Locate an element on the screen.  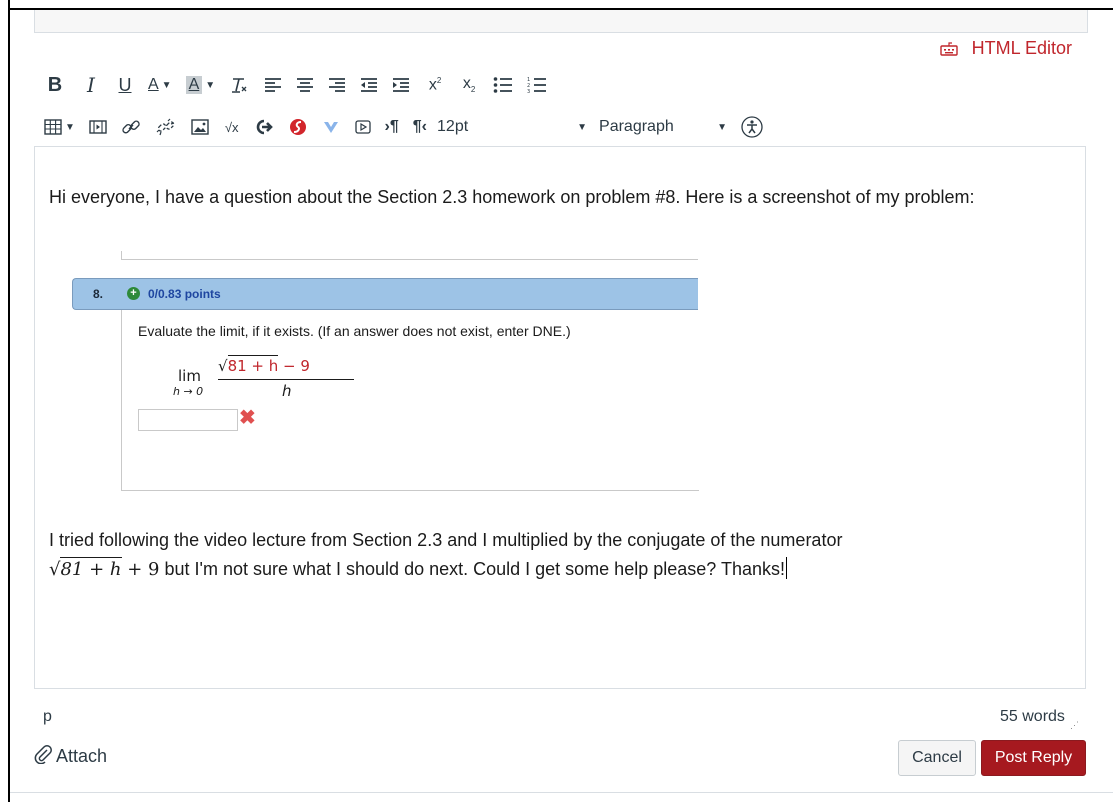
underline-icon: U is located at coordinates (125, 84).